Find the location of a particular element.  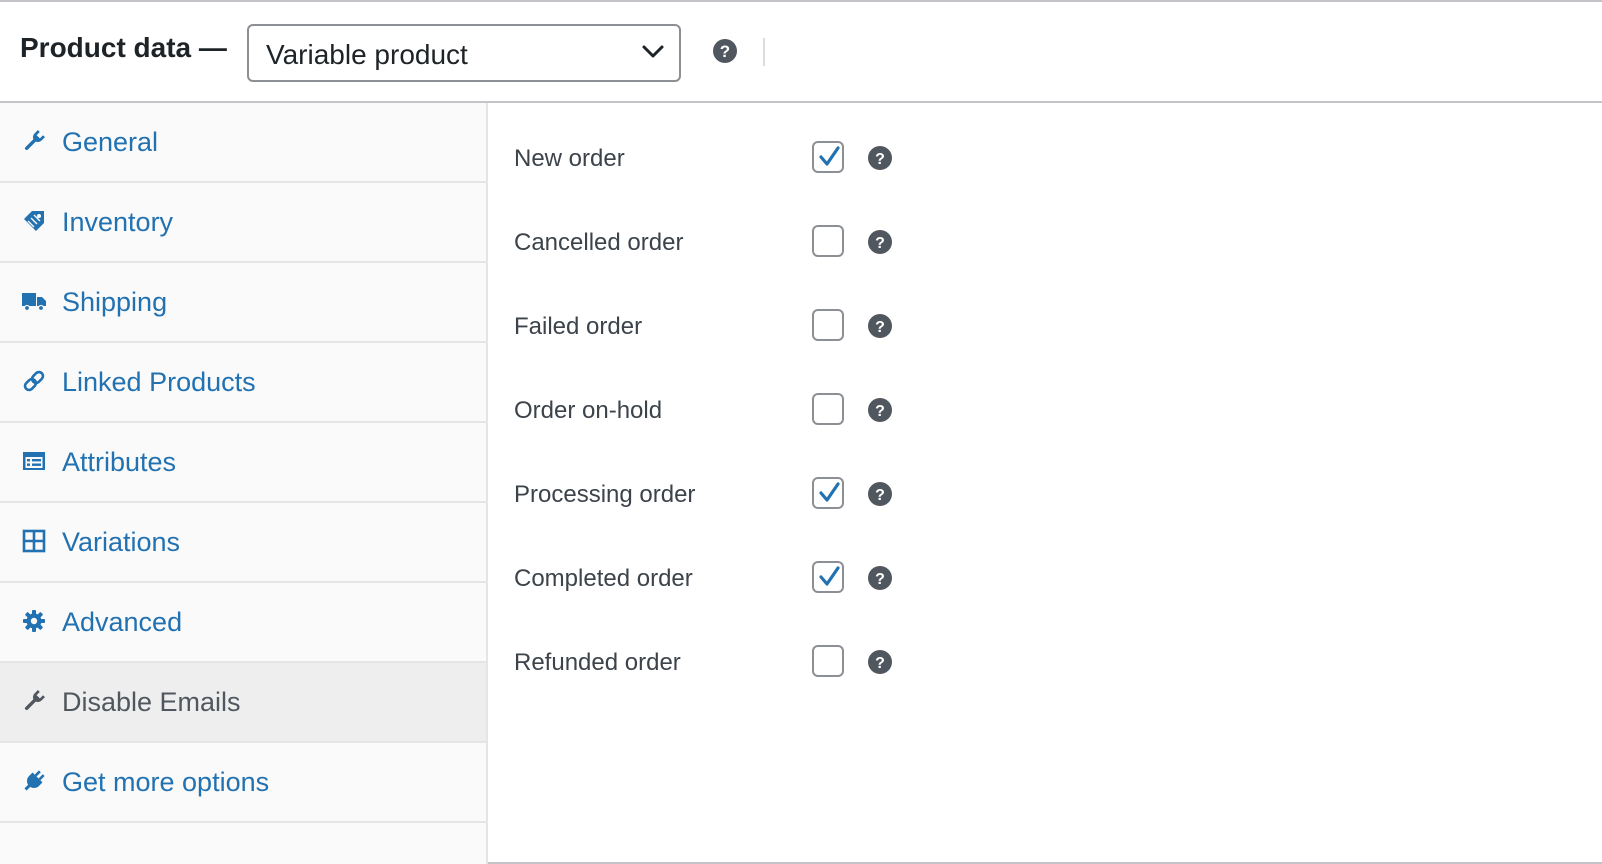

email-option-row: New order ? is located at coordinates (988, 157).